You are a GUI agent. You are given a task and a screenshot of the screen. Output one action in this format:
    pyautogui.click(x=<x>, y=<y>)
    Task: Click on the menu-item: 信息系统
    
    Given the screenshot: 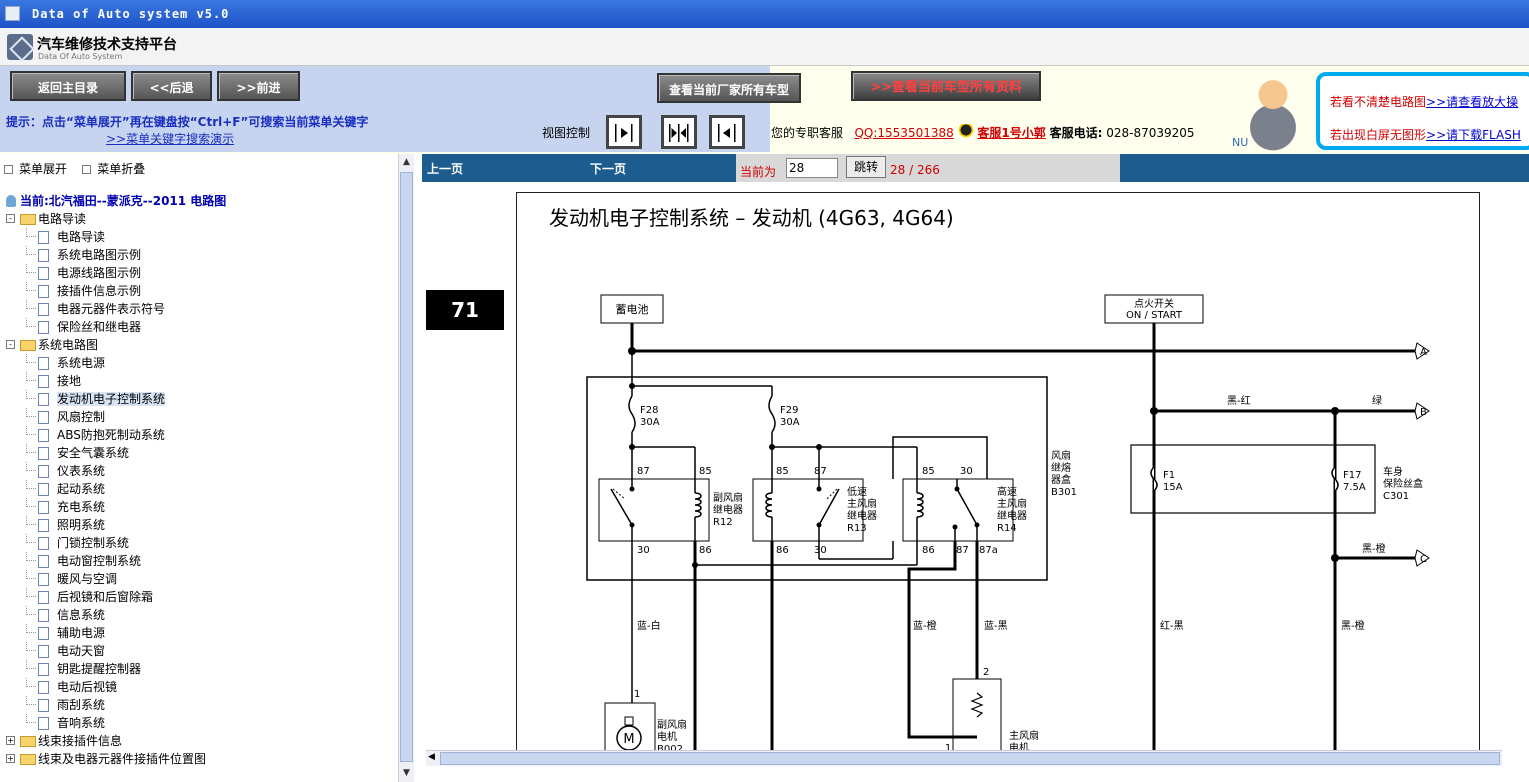 What is the action you would take?
    pyautogui.click(x=200, y=615)
    